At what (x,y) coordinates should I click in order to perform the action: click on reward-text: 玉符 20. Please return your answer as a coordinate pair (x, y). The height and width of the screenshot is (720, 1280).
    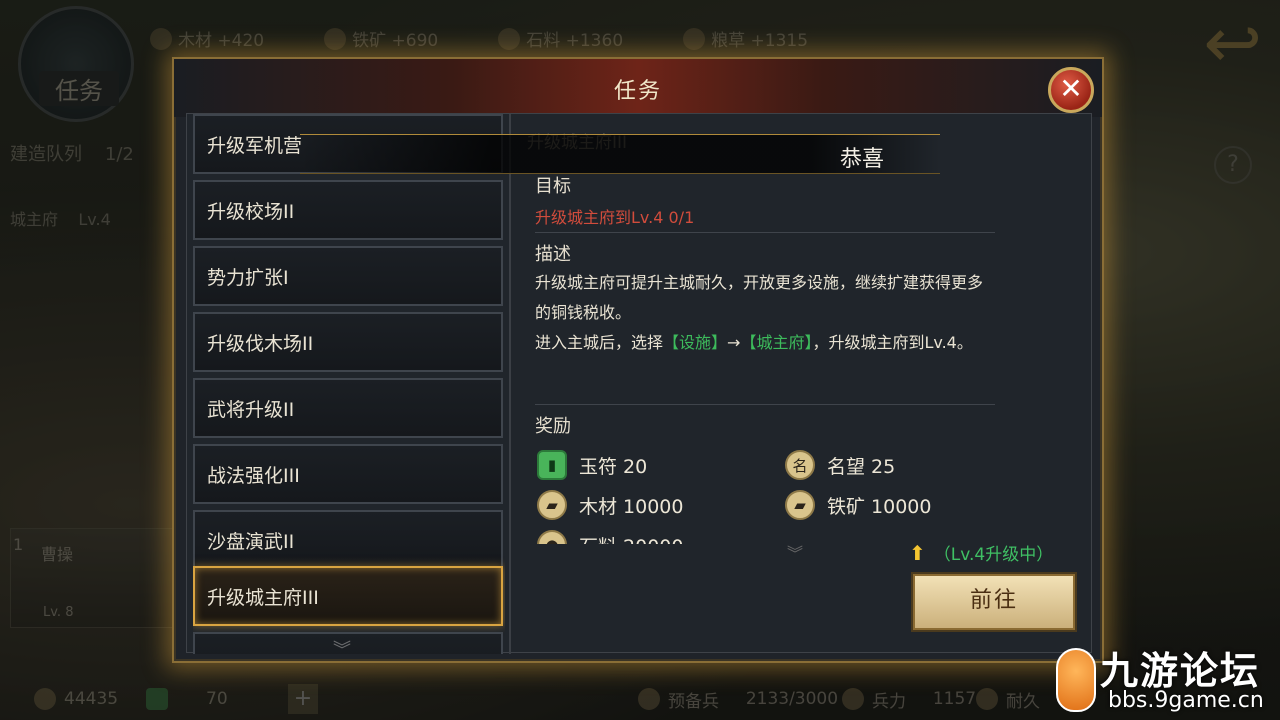
    Looking at the image, I should click on (613, 466).